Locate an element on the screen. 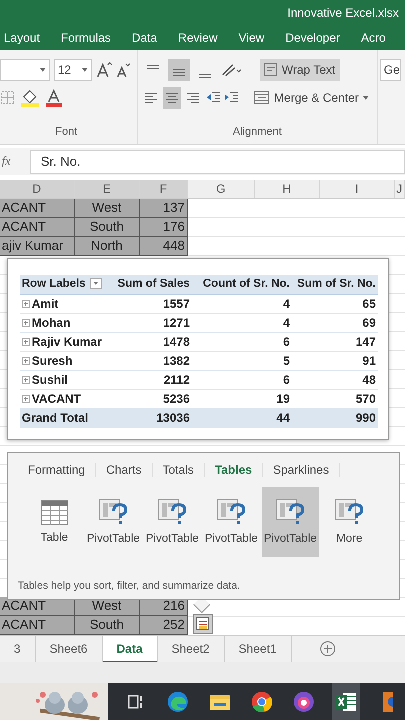 The width and height of the screenshot is (405, 720). font-color-icon is located at coordinates (54, 98).